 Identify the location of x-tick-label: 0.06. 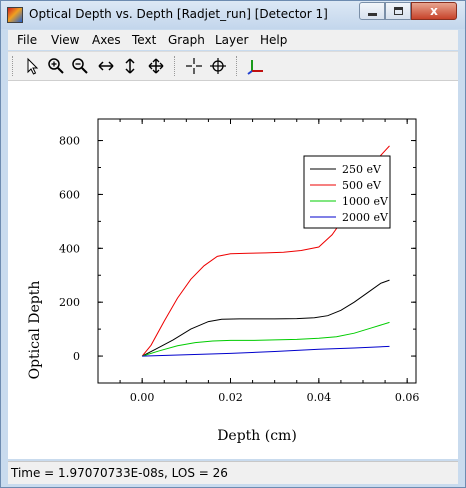
(407, 397).